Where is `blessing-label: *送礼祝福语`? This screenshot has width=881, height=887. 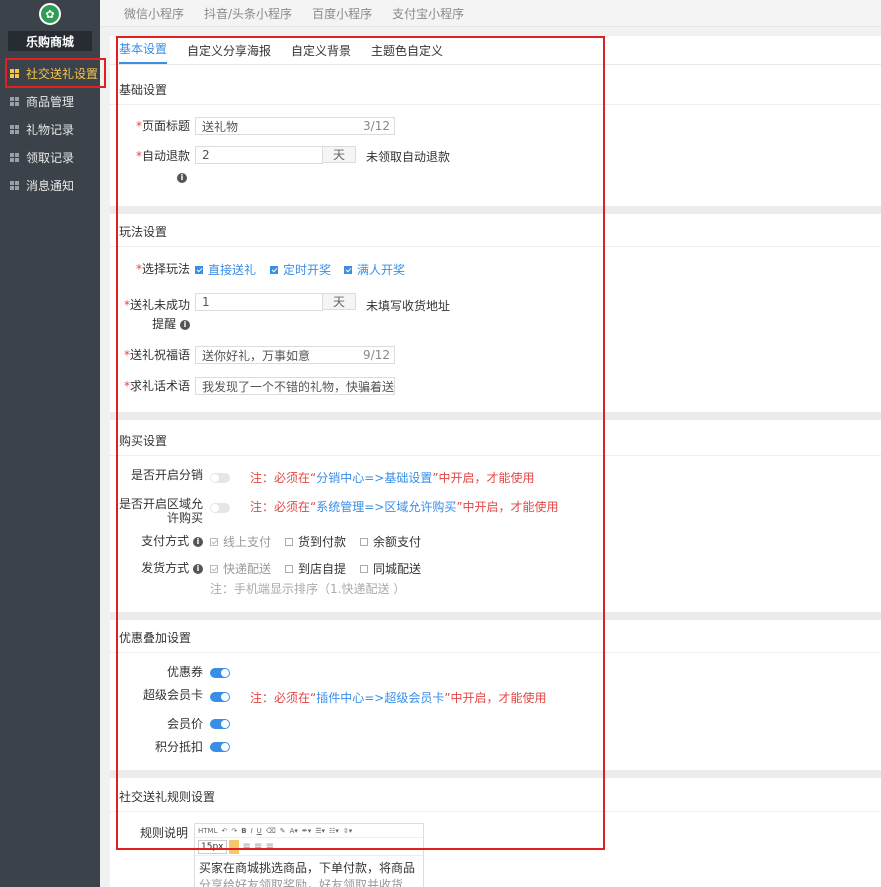
blessing-label: *送礼祝福语 is located at coordinates (156, 355).